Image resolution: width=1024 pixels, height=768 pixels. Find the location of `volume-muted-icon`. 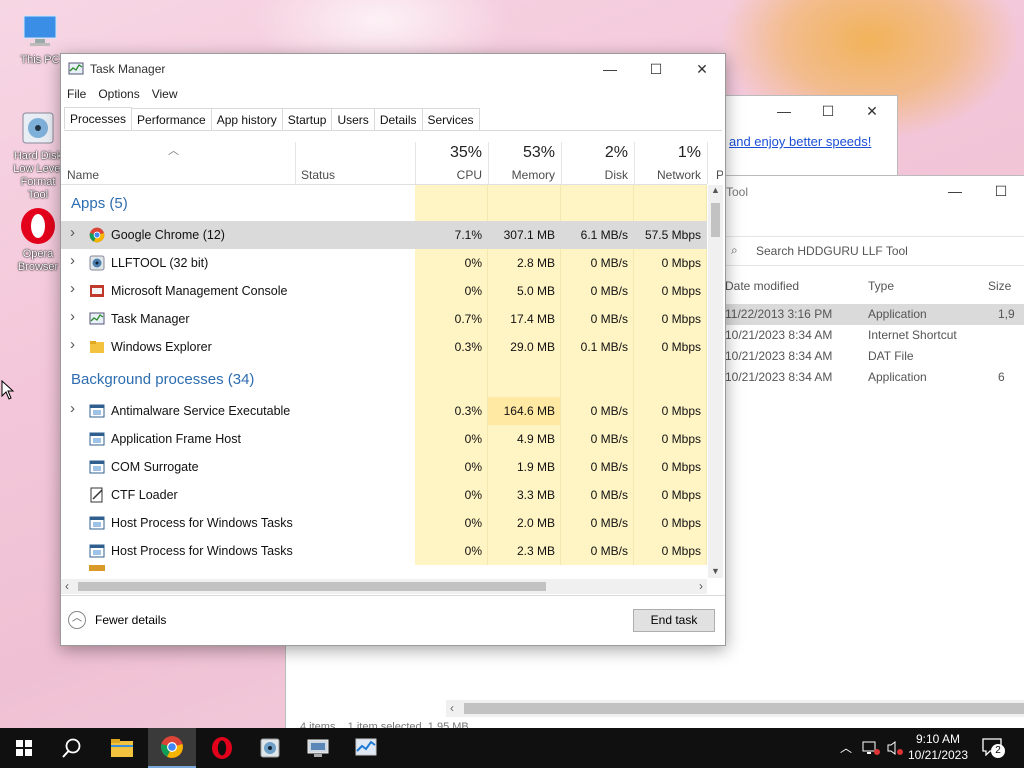

volume-muted-icon is located at coordinates (895, 748).